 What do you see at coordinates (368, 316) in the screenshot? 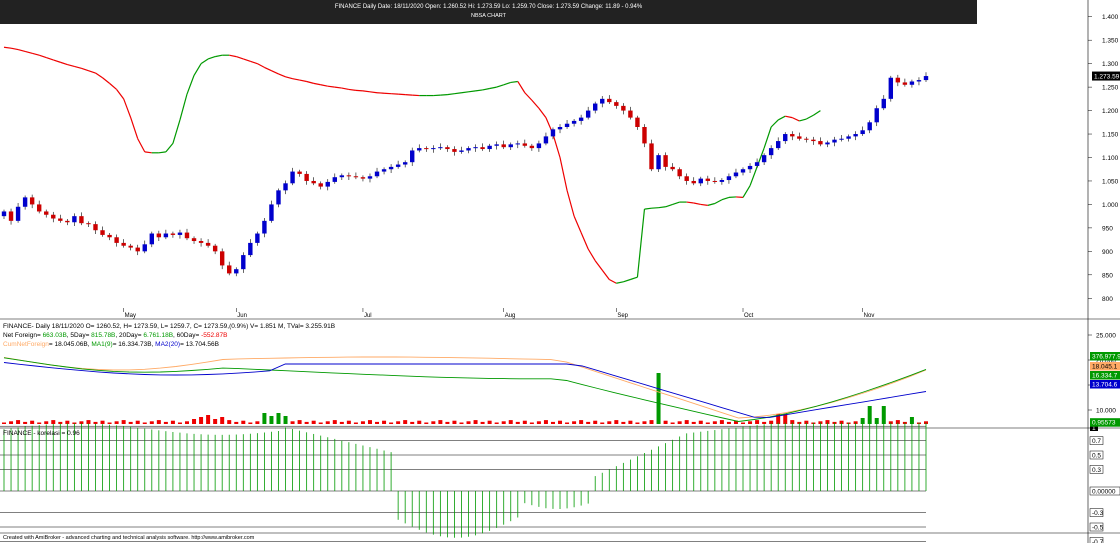
I see `month-label: Jul` at bounding box center [368, 316].